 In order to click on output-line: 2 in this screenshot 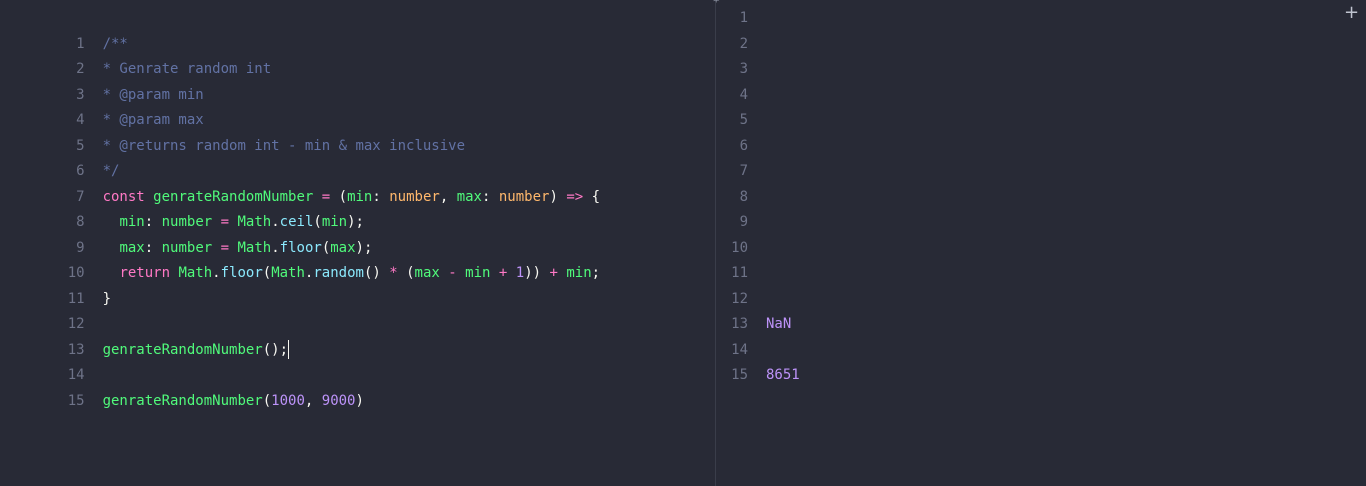, I will do `click(1041, 45)`.